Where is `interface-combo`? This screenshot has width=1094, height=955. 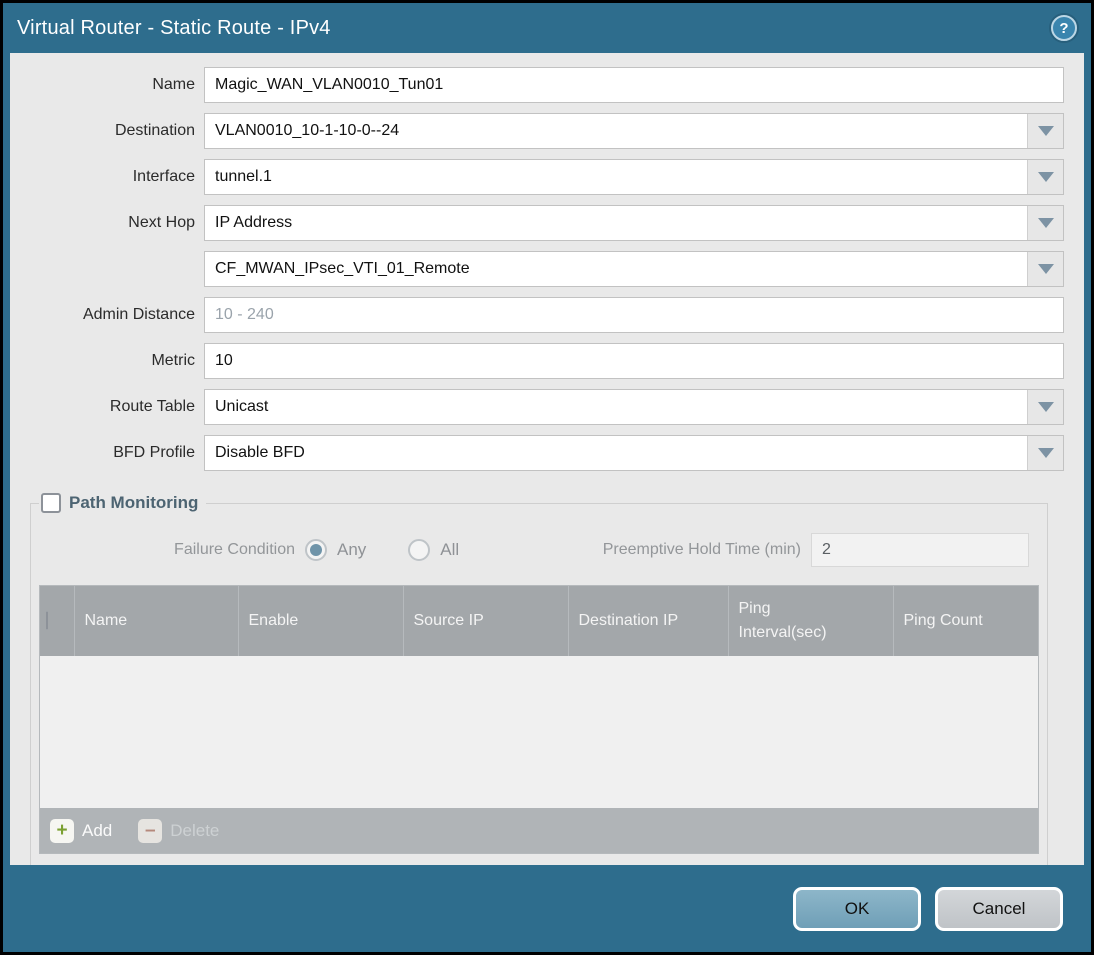 interface-combo is located at coordinates (634, 177).